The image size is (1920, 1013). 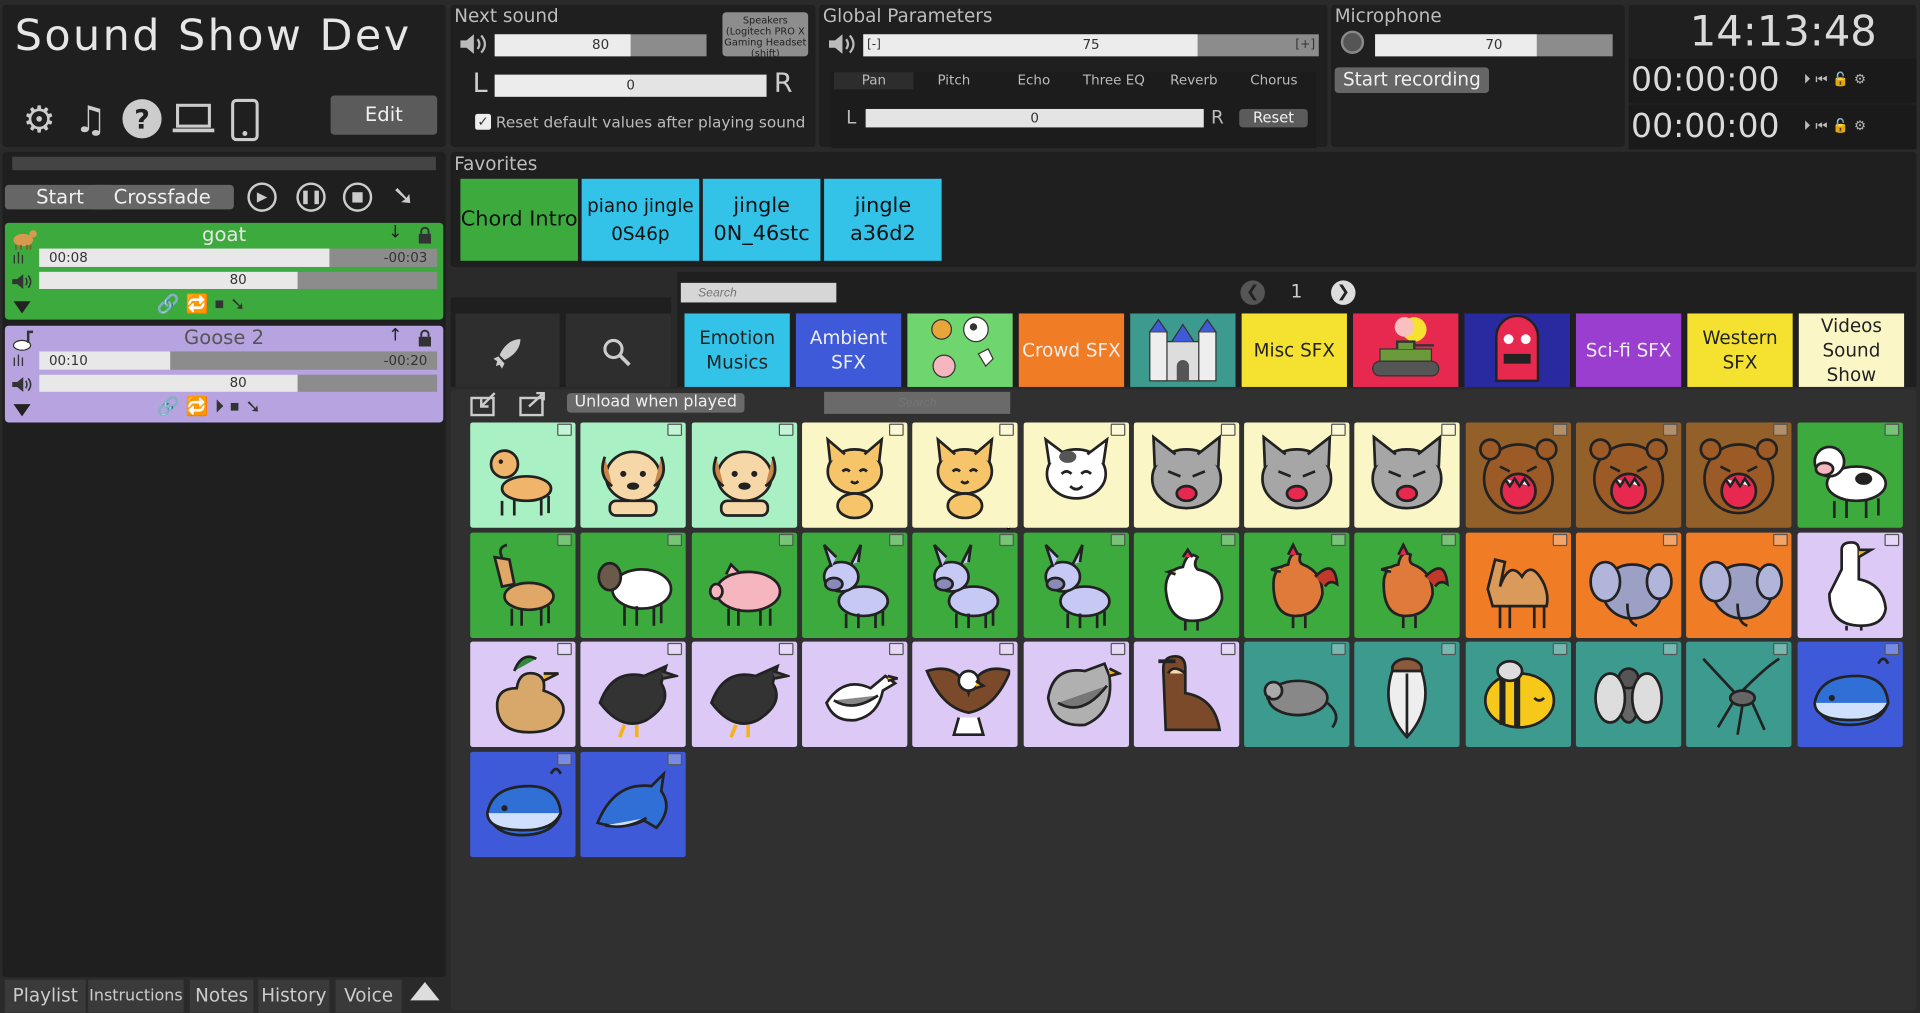 I want to click on crossfade-button: Crossfade, so click(x=162, y=197).